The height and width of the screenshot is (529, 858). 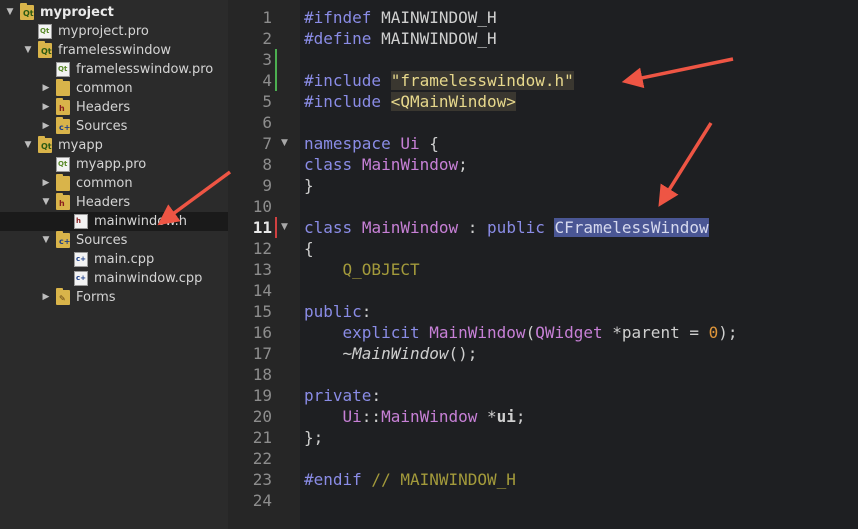 I want to click on forms-folder-icon: ✎, so click(x=63, y=296).